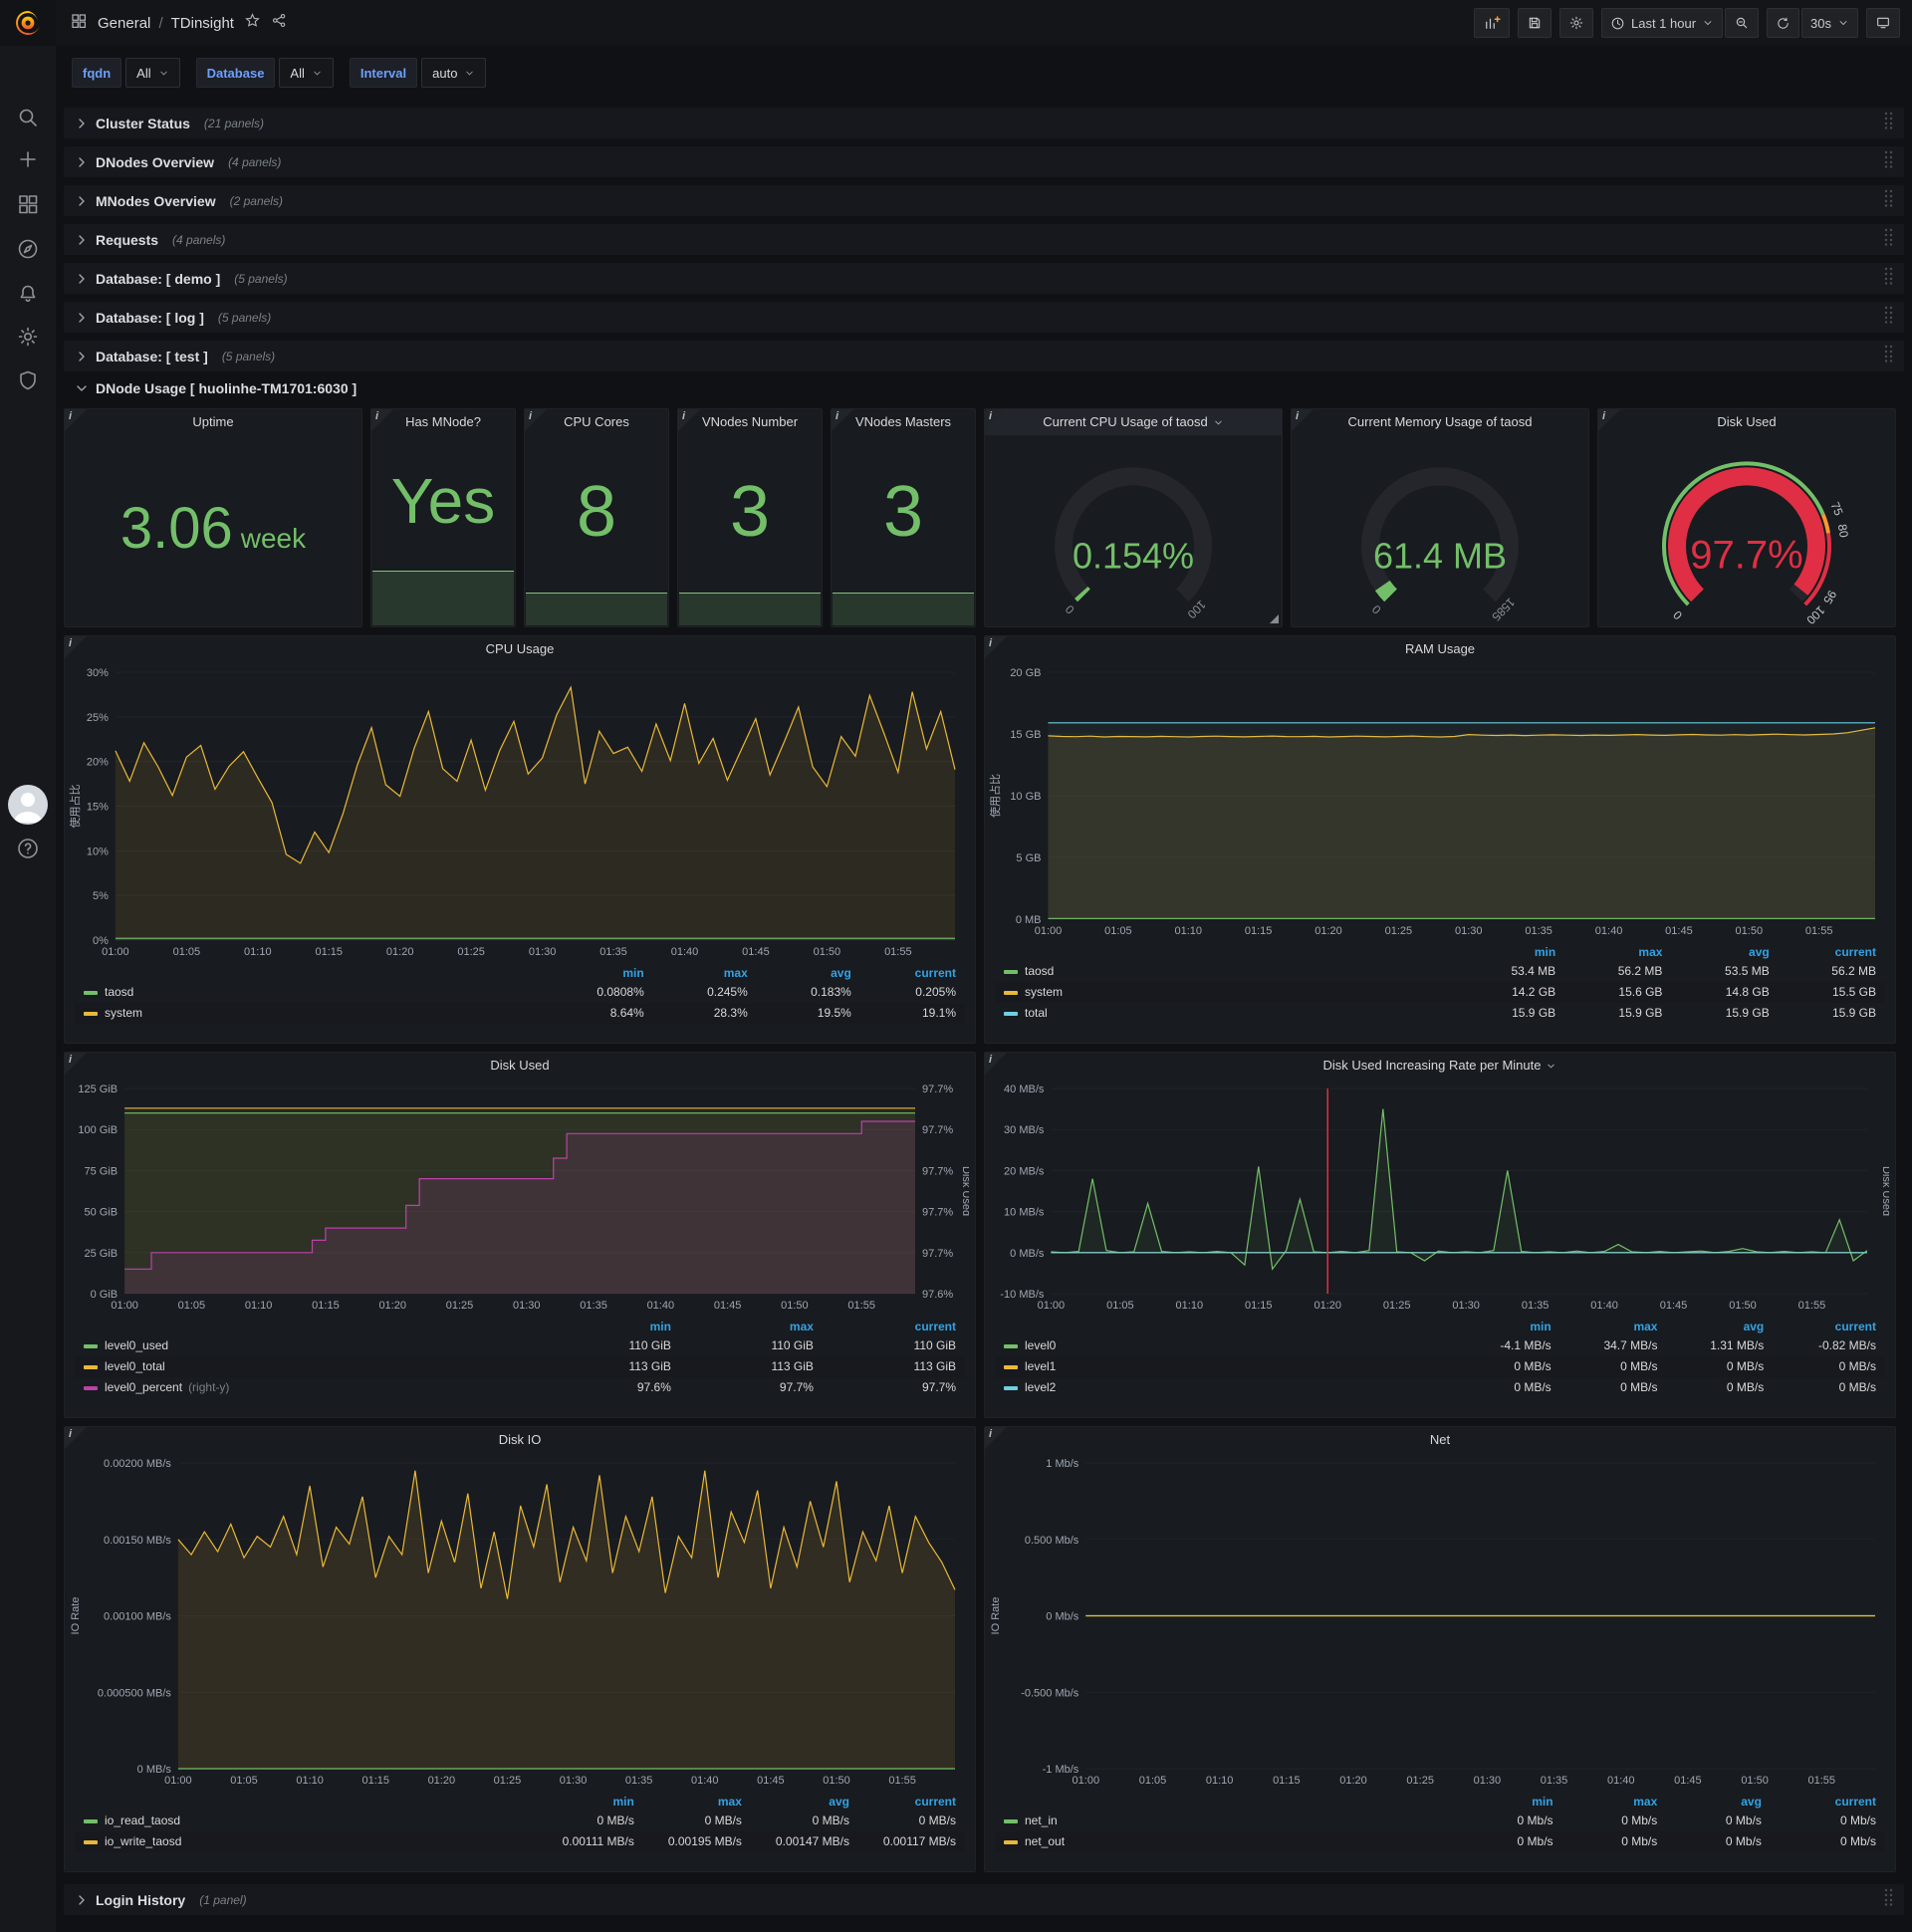 The image size is (1912, 1932). Describe the element at coordinates (633, 973) in the screenshot. I see `legend-col-min: min` at that location.